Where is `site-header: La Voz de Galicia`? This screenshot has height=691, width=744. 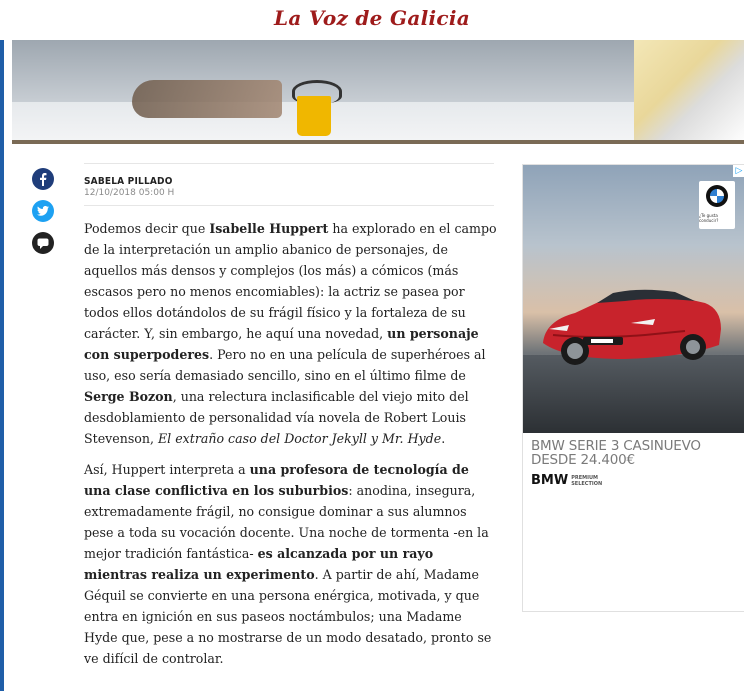 site-header: La Voz de Galicia is located at coordinates (372, 20).